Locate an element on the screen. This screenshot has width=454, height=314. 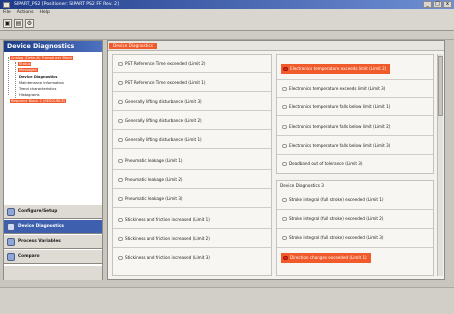
tree-item-label: Resource Block 2 (RESOURCE) is located at coordinates (38, 101).